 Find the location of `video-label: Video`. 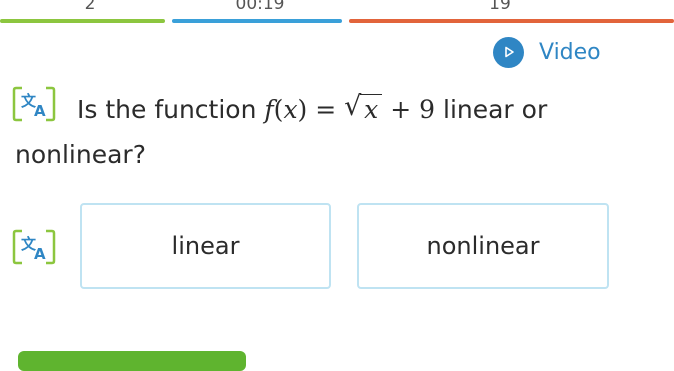

video-label: Video is located at coordinates (570, 52).